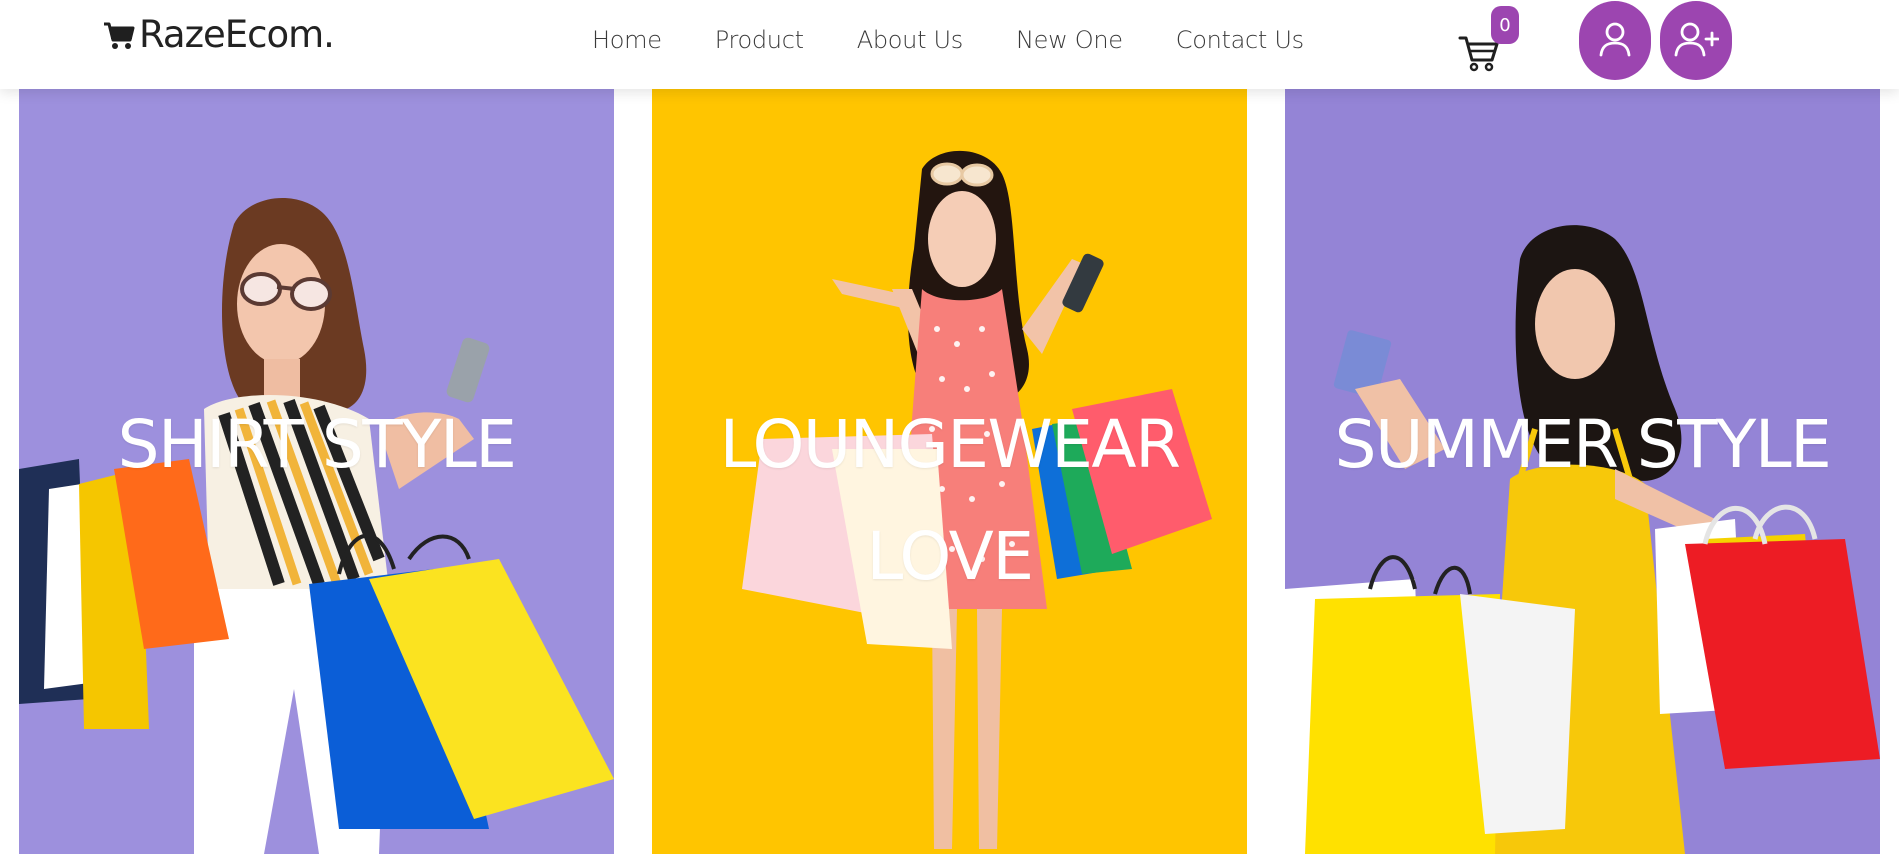 Image resolution: width=1899 pixels, height=854 pixels. I want to click on brand-logo-link: RazeEcom., so click(218, 34).